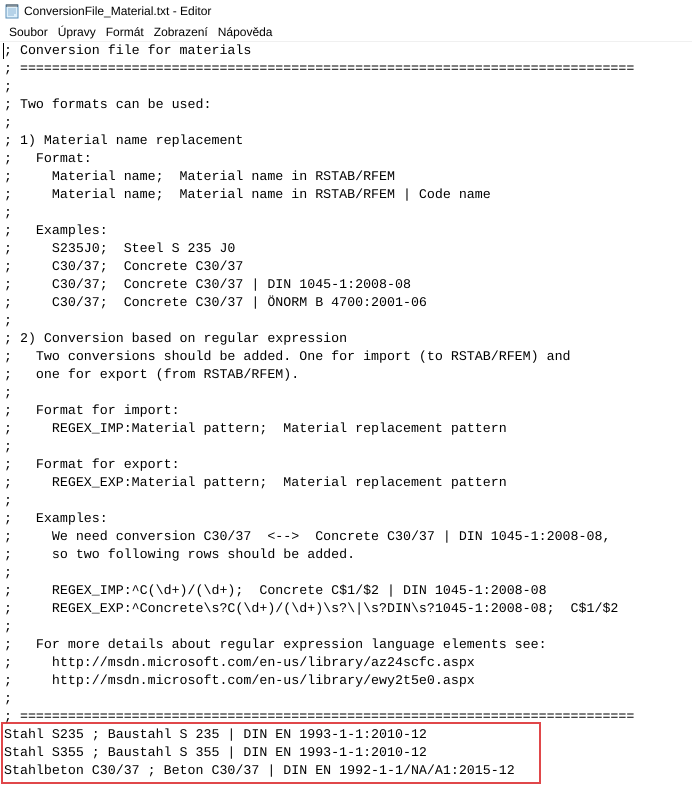  Describe the element at coordinates (245, 31) in the screenshot. I see `menu-item: Nápověda` at that location.